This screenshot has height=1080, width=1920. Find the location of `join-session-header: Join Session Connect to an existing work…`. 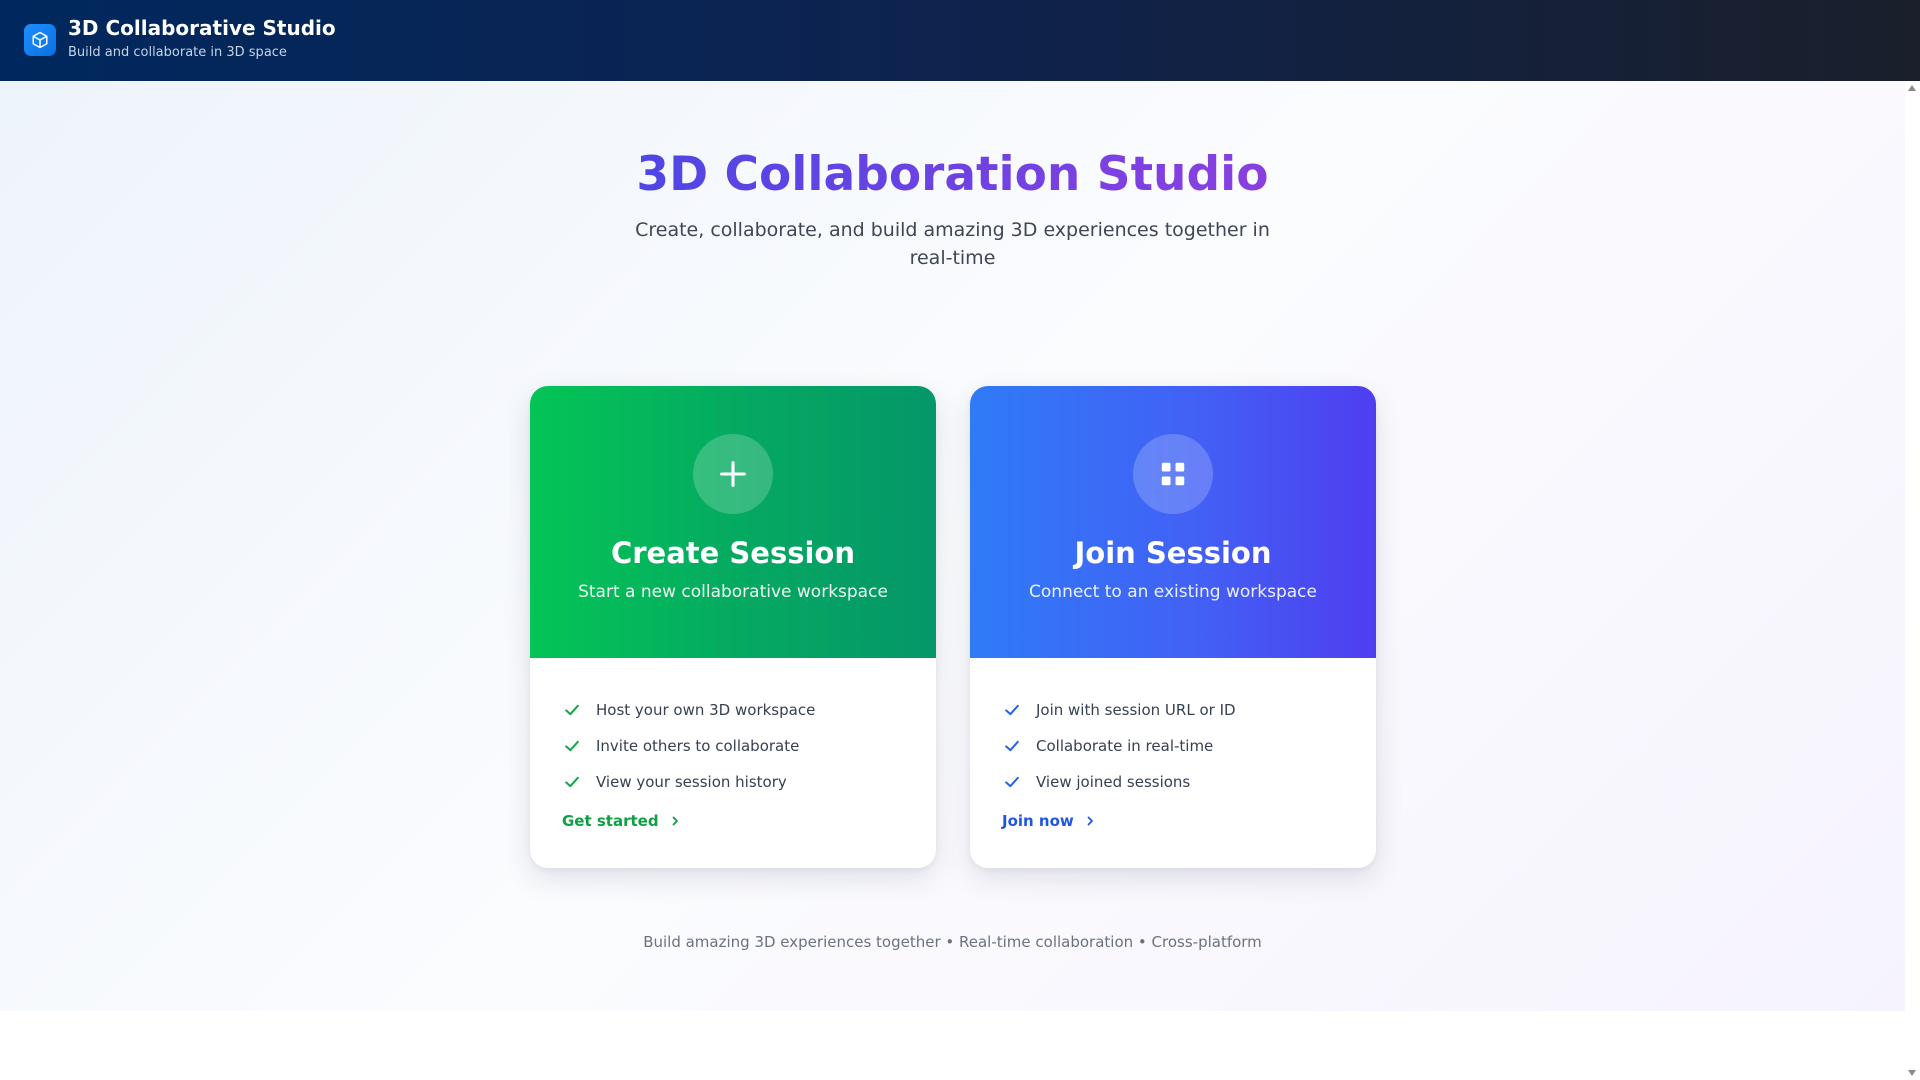

join-session-header: Join Session Connect to an existing work… is located at coordinates (1173, 522).